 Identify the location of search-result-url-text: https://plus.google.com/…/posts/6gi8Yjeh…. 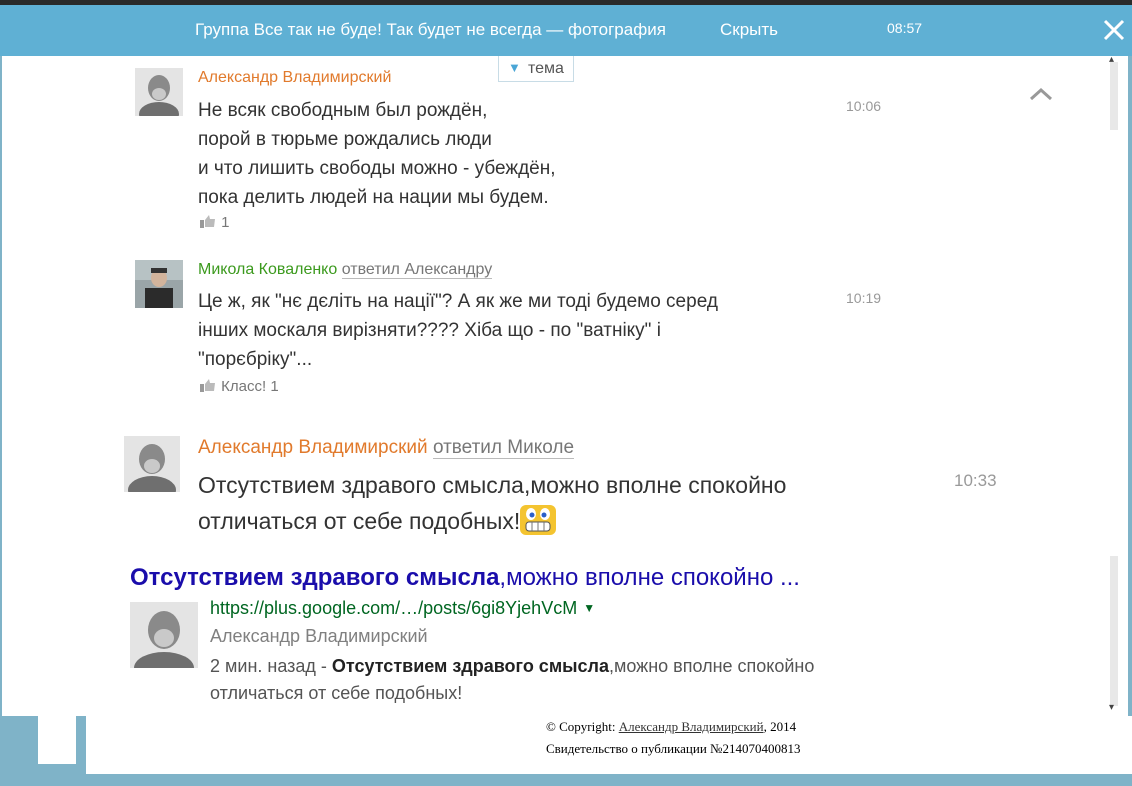
(394, 608).